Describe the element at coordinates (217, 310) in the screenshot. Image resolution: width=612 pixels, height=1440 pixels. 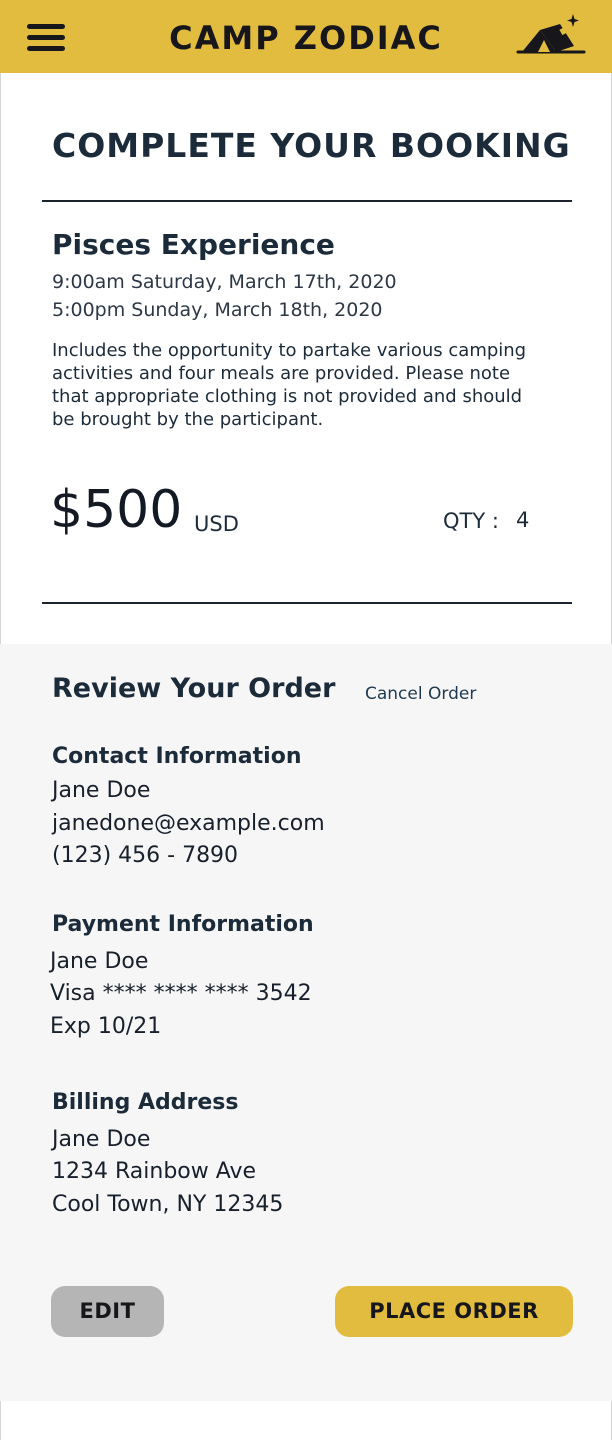
I see `event-end-date: 5:00pm Sunday, March 18th, 2020` at that location.